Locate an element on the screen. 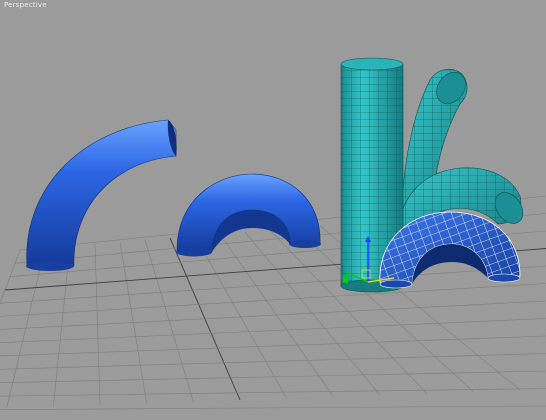 Image resolution: width=546 pixels, height=420 pixels. elbow-pipe-left is located at coordinates (101, 195).